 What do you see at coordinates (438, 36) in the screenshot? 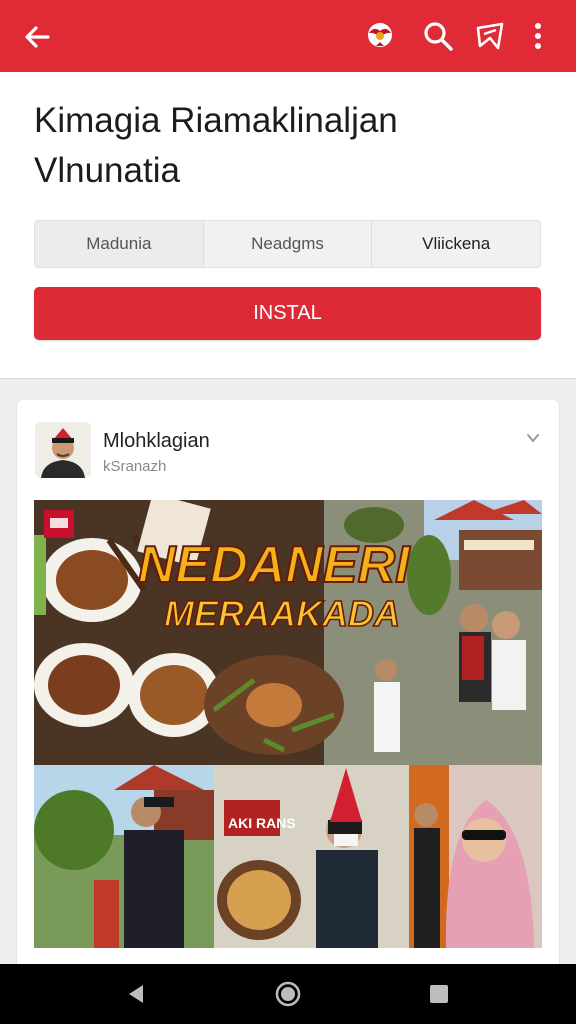
I see `search-icon` at bounding box center [438, 36].